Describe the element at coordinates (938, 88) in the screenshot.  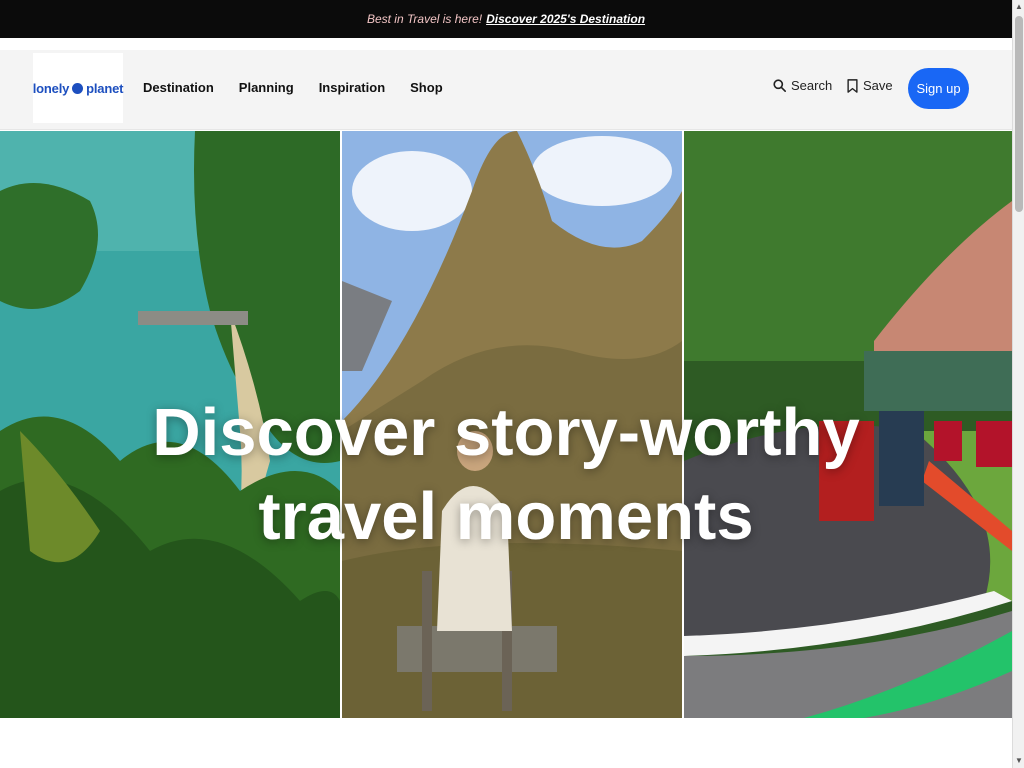
I see `signup-button: Sign up` at that location.